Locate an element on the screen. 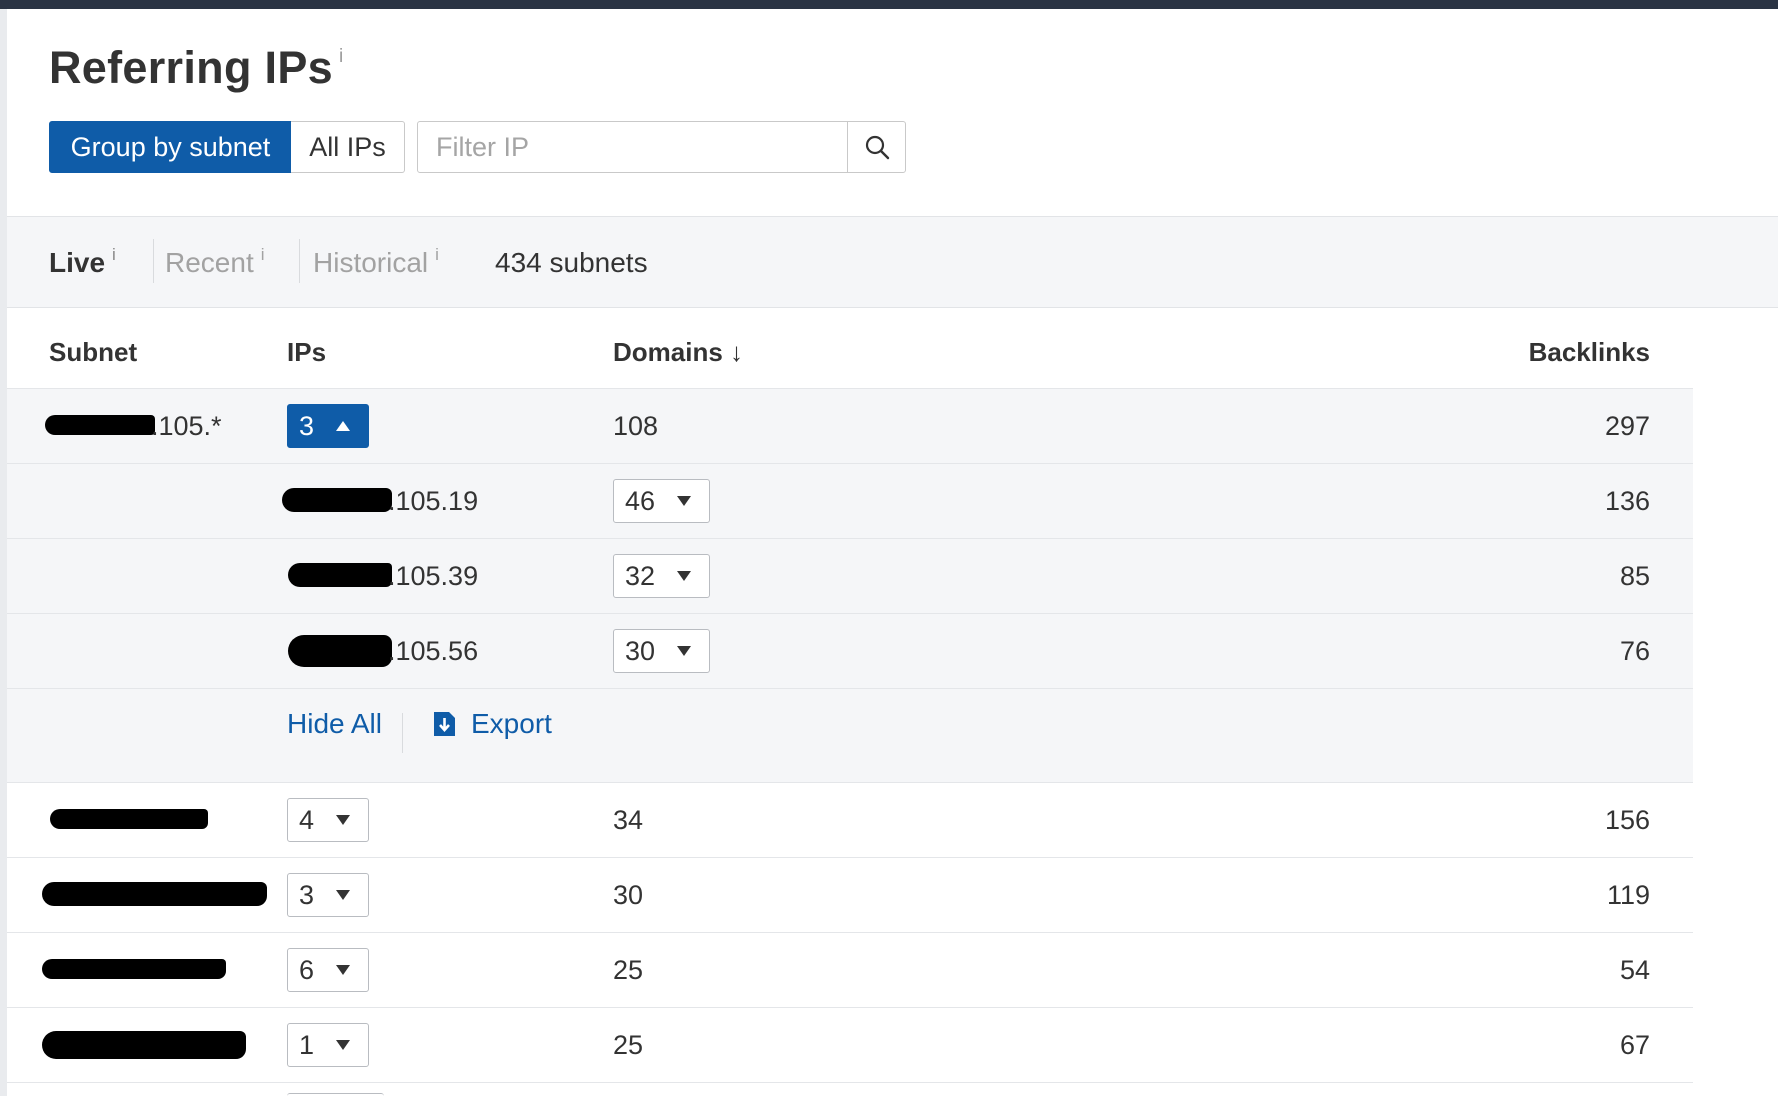  page-title: Referring IPs i is located at coordinates (196, 67).